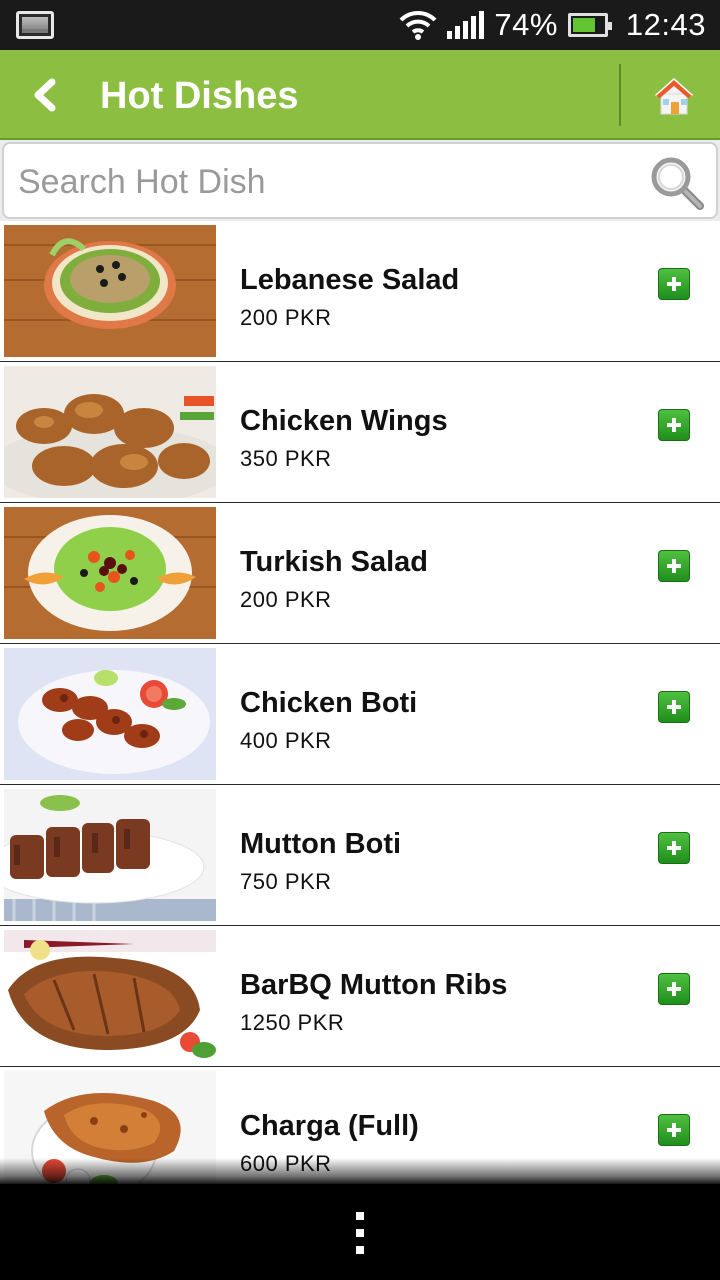 This screenshot has width=720, height=1280. What do you see at coordinates (360, 1172) in the screenshot?
I see `bottom-fade` at bounding box center [360, 1172].